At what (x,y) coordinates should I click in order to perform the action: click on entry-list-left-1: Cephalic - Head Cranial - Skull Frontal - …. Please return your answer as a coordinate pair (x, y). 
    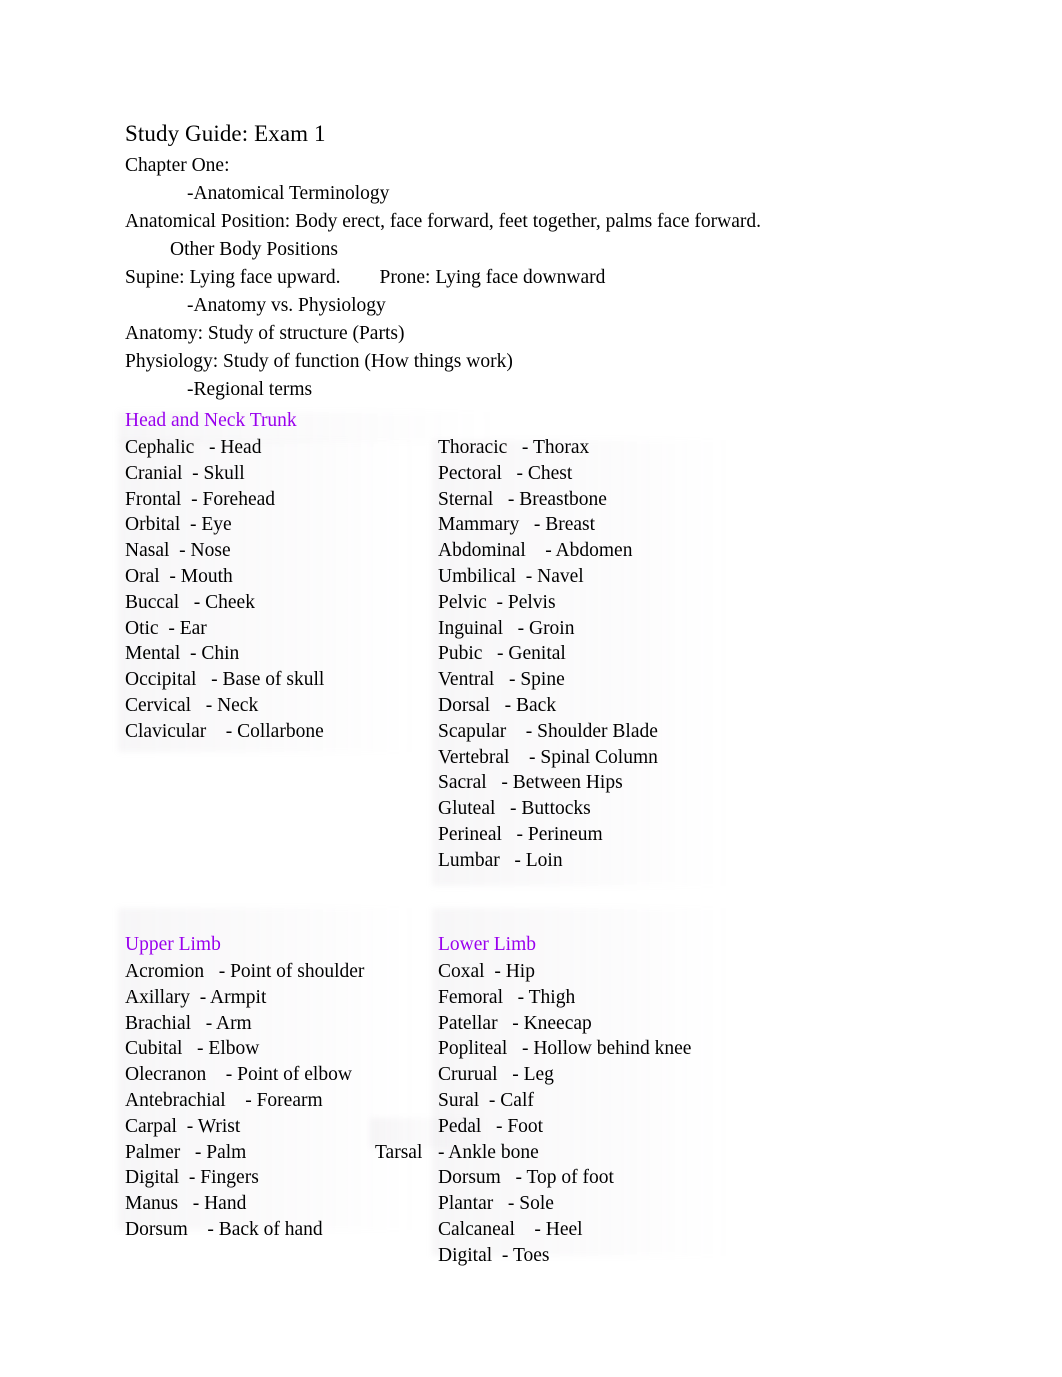
    Looking at the image, I should click on (280, 590).